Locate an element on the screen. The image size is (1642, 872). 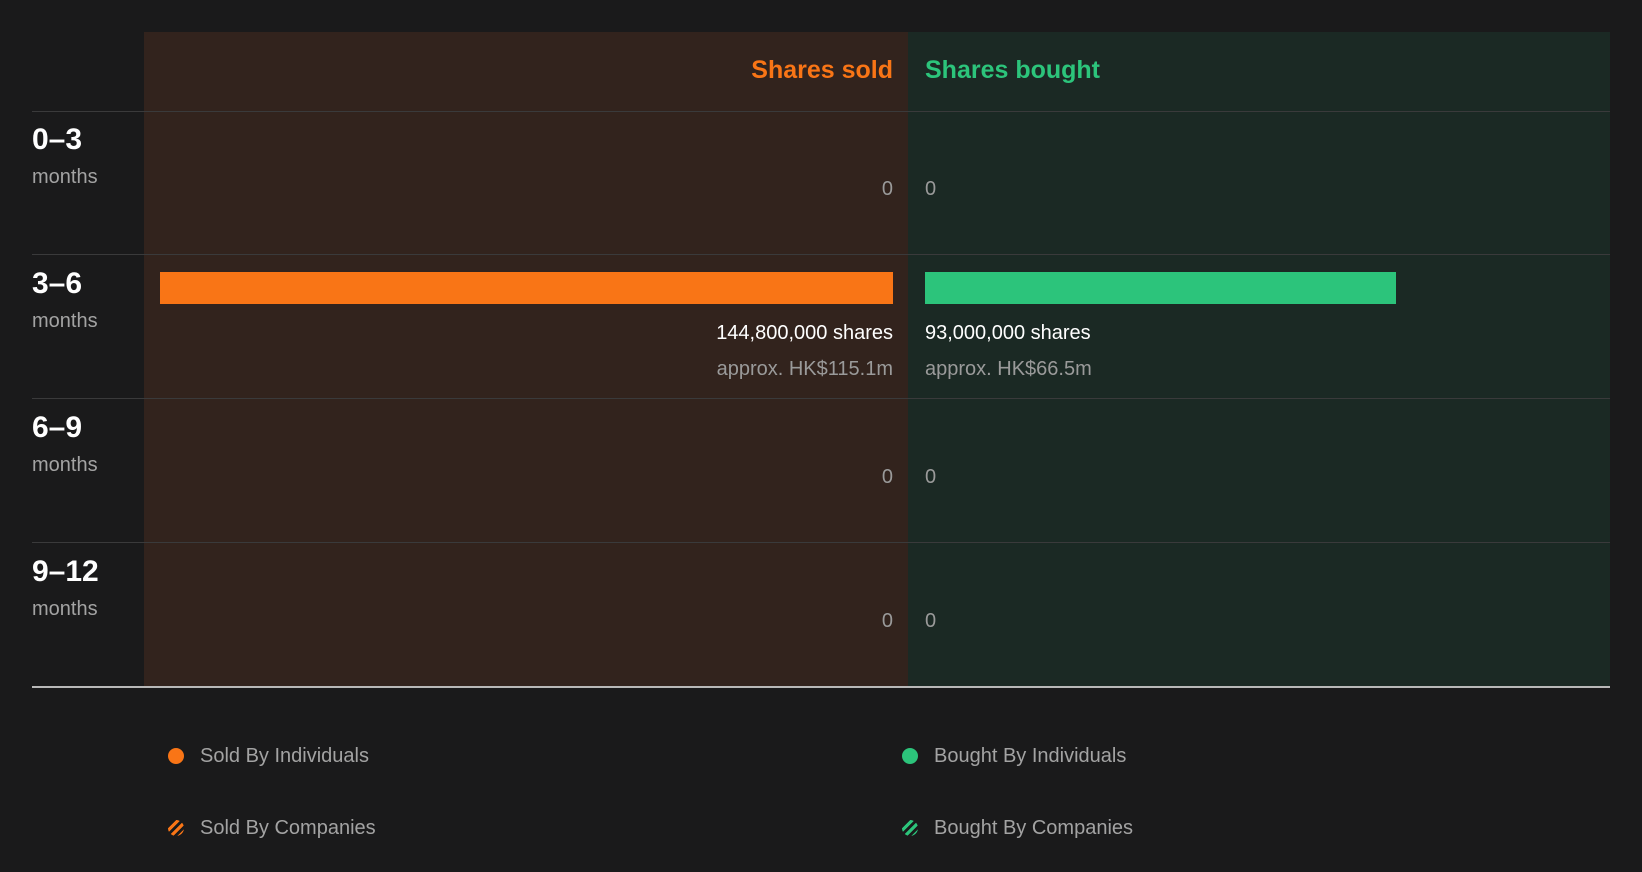
bought-bar is located at coordinates (1160, 288).